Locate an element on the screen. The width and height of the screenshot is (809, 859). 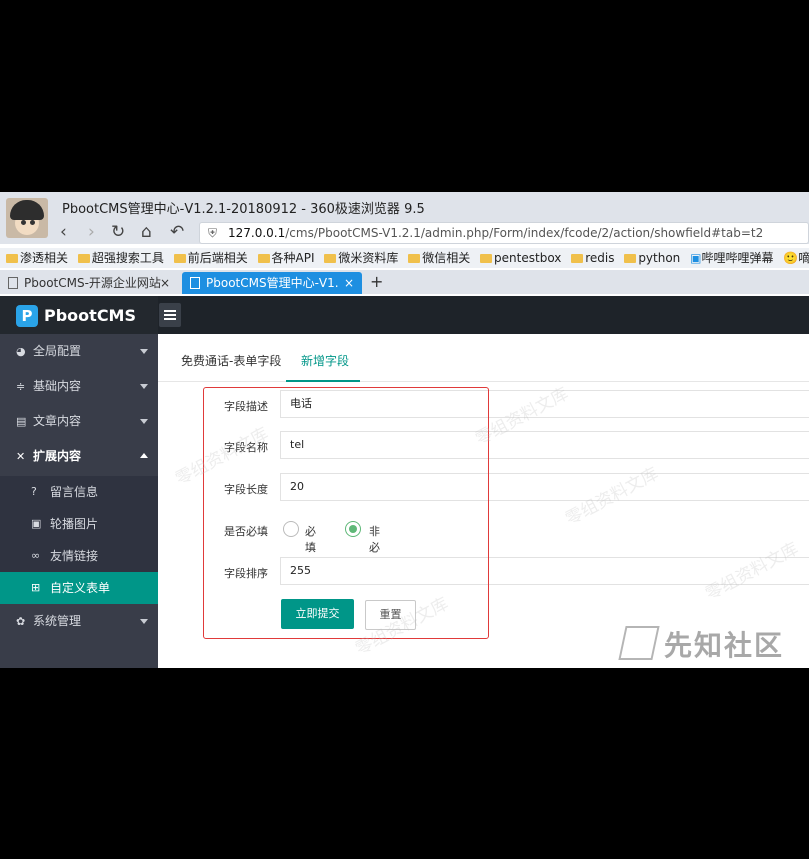
chevron-up-icon is located at coordinates (144, 455).